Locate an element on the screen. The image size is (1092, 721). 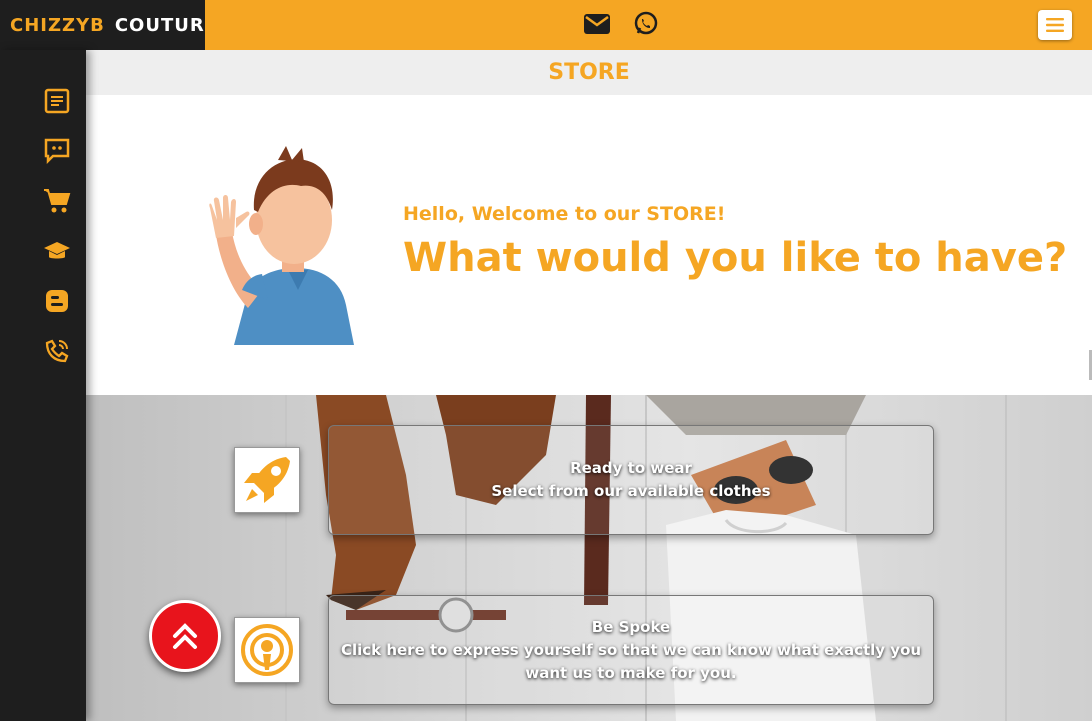
blogger-icon is located at coordinates (57, 301).